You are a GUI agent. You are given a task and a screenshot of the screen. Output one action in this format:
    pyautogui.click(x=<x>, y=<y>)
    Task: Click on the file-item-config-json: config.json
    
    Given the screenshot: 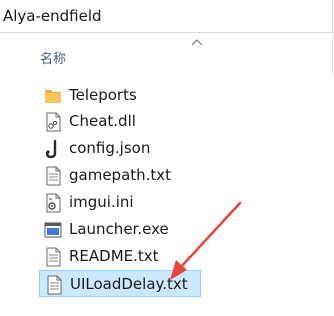 What is the action you would take?
    pyautogui.click(x=147, y=148)
    